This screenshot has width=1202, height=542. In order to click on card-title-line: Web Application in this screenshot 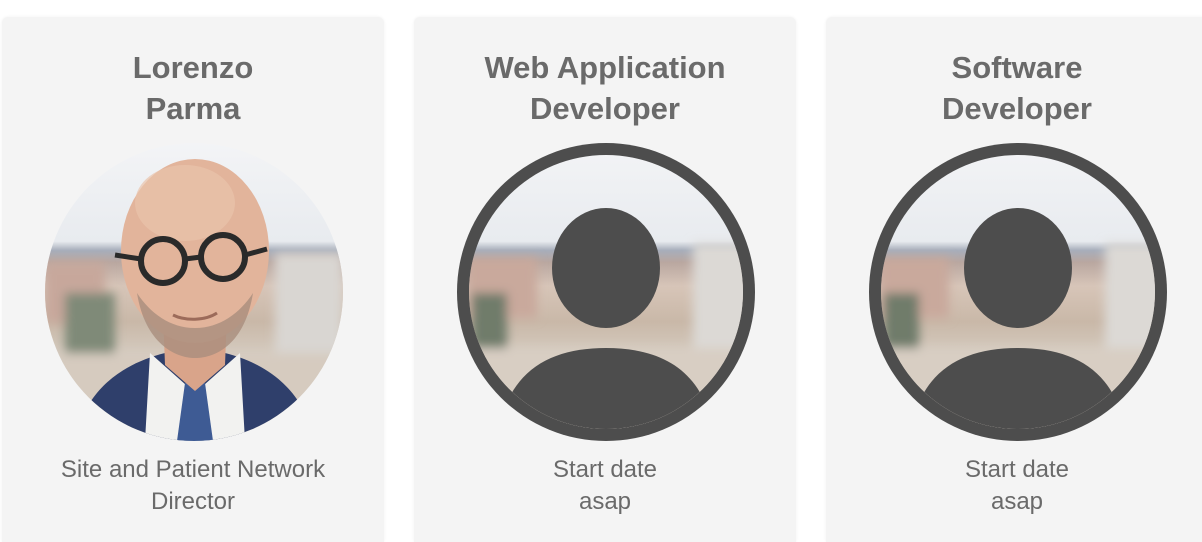, I will do `click(605, 67)`.